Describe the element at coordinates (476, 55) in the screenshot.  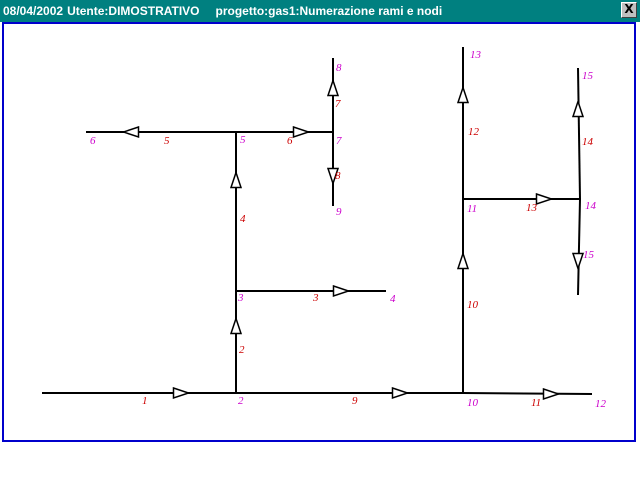
I see `node-label-13: 13` at that location.